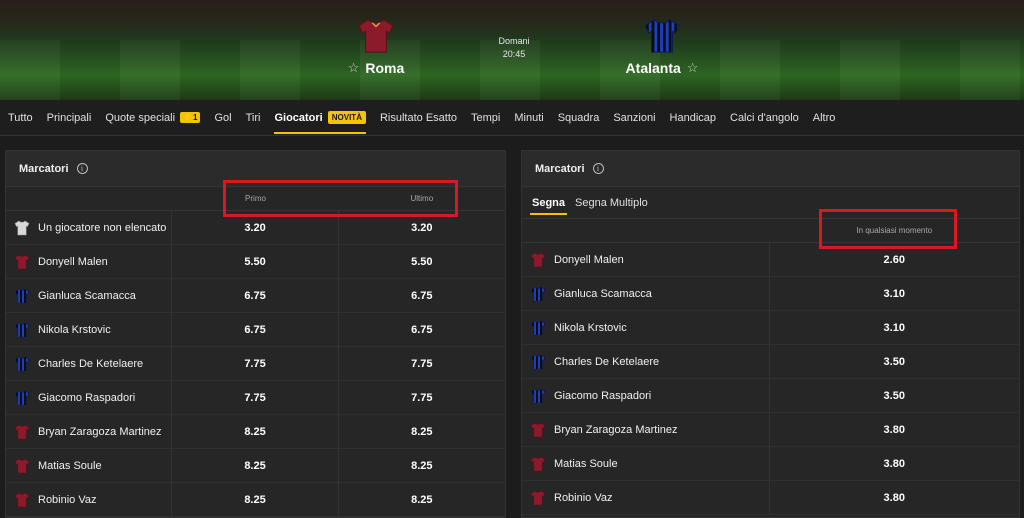  Describe the element at coordinates (693, 118) in the screenshot. I see `tab-handicap: Handicap` at that location.